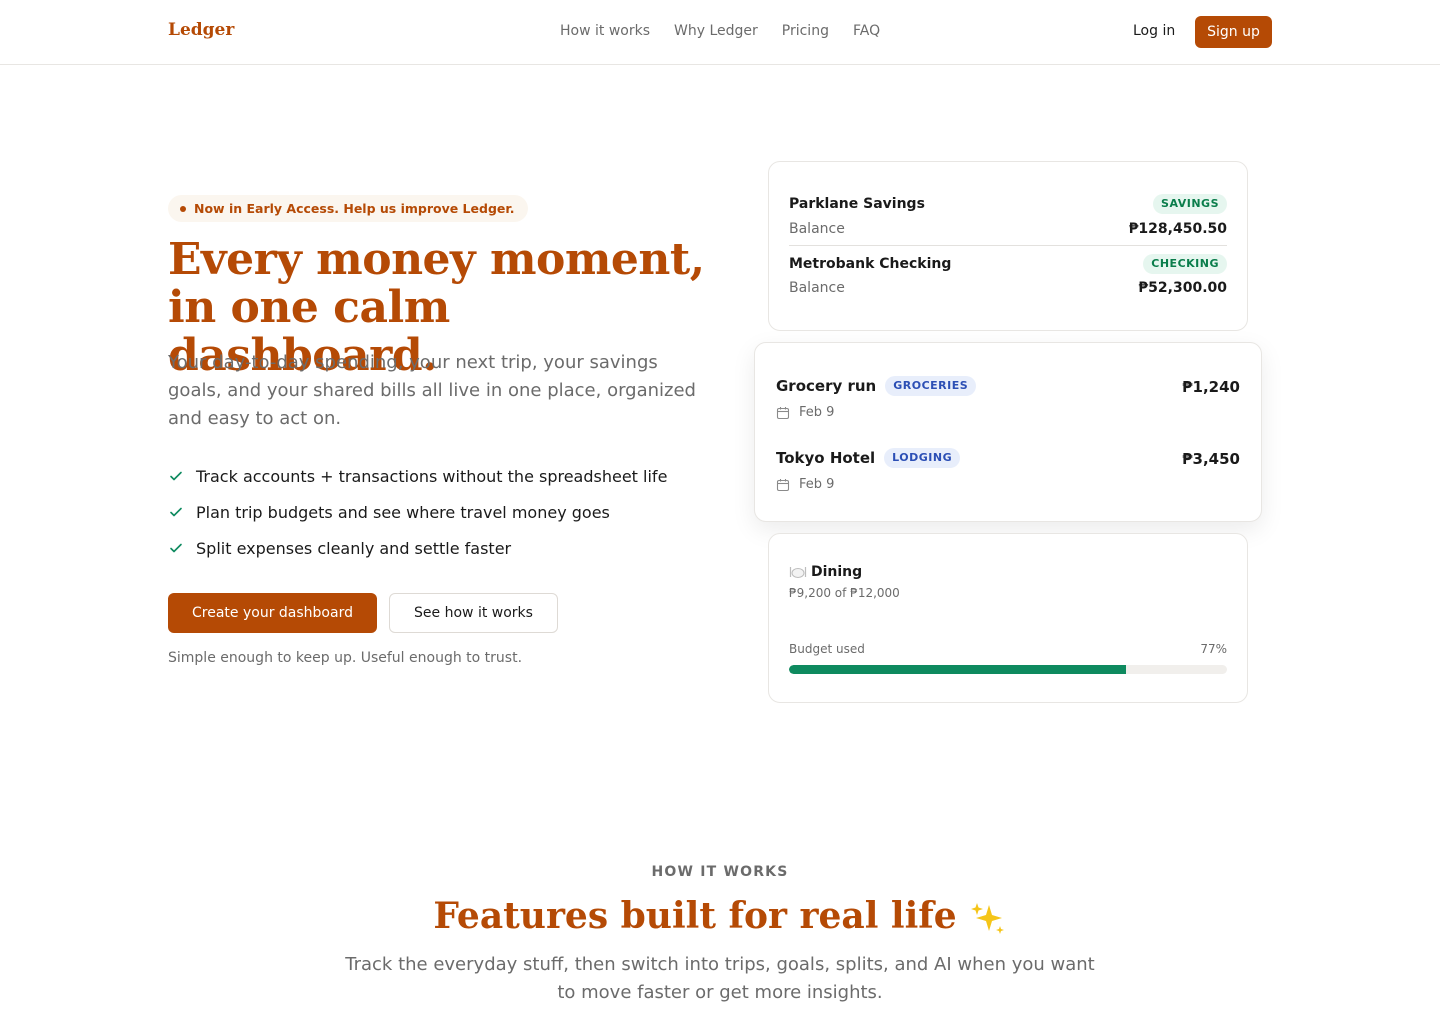  I want to click on account-name: Parklane Savings, so click(857, 204).